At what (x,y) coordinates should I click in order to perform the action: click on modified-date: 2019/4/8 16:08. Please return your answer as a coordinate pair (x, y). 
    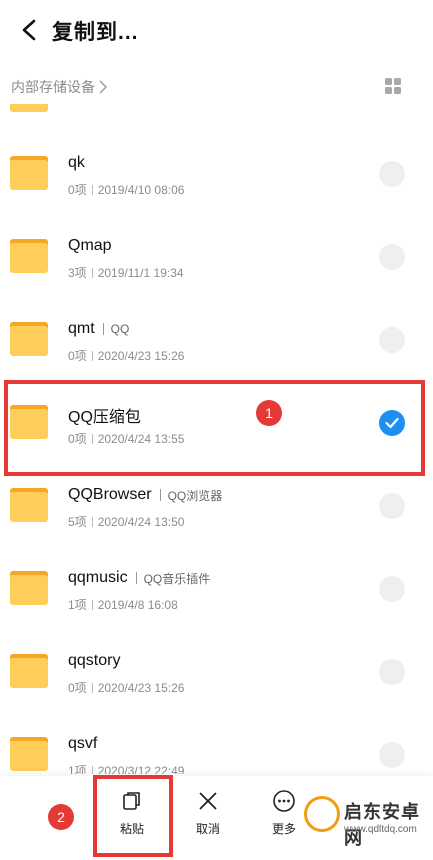
    Looking at the image, I should click on (137, 604).